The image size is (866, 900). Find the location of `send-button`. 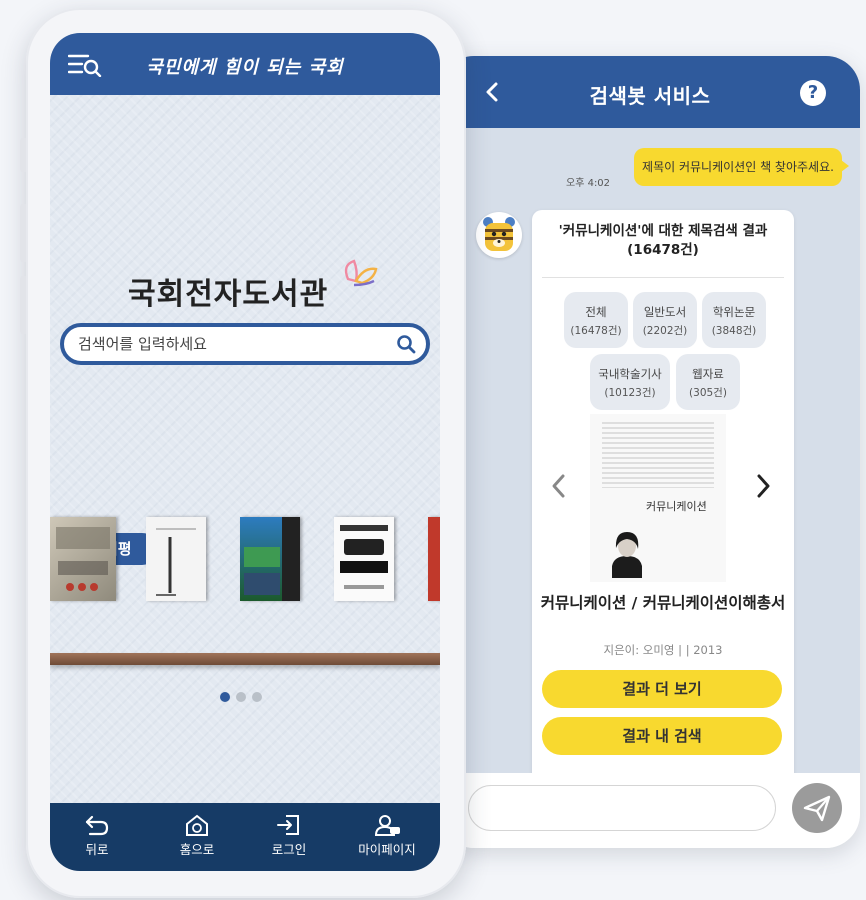

send-button is located at coordinates (817, 808).